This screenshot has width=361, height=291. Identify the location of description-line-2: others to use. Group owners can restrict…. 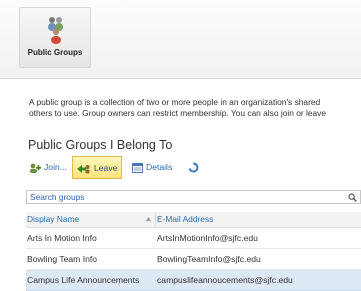
(178, 113).